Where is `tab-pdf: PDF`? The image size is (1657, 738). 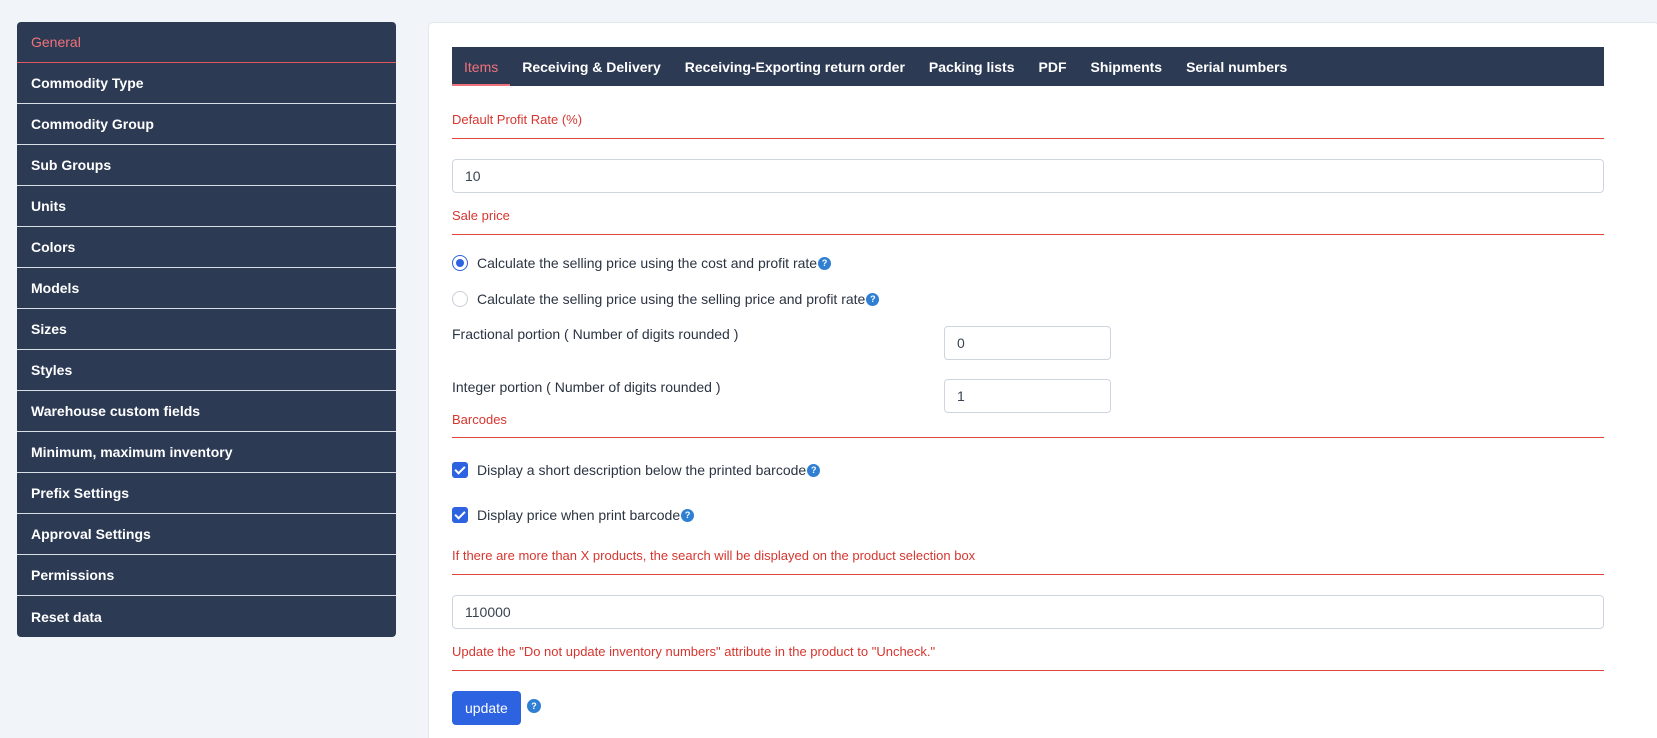
tab-pdf: PDF is located at coordinates (1053, 66).